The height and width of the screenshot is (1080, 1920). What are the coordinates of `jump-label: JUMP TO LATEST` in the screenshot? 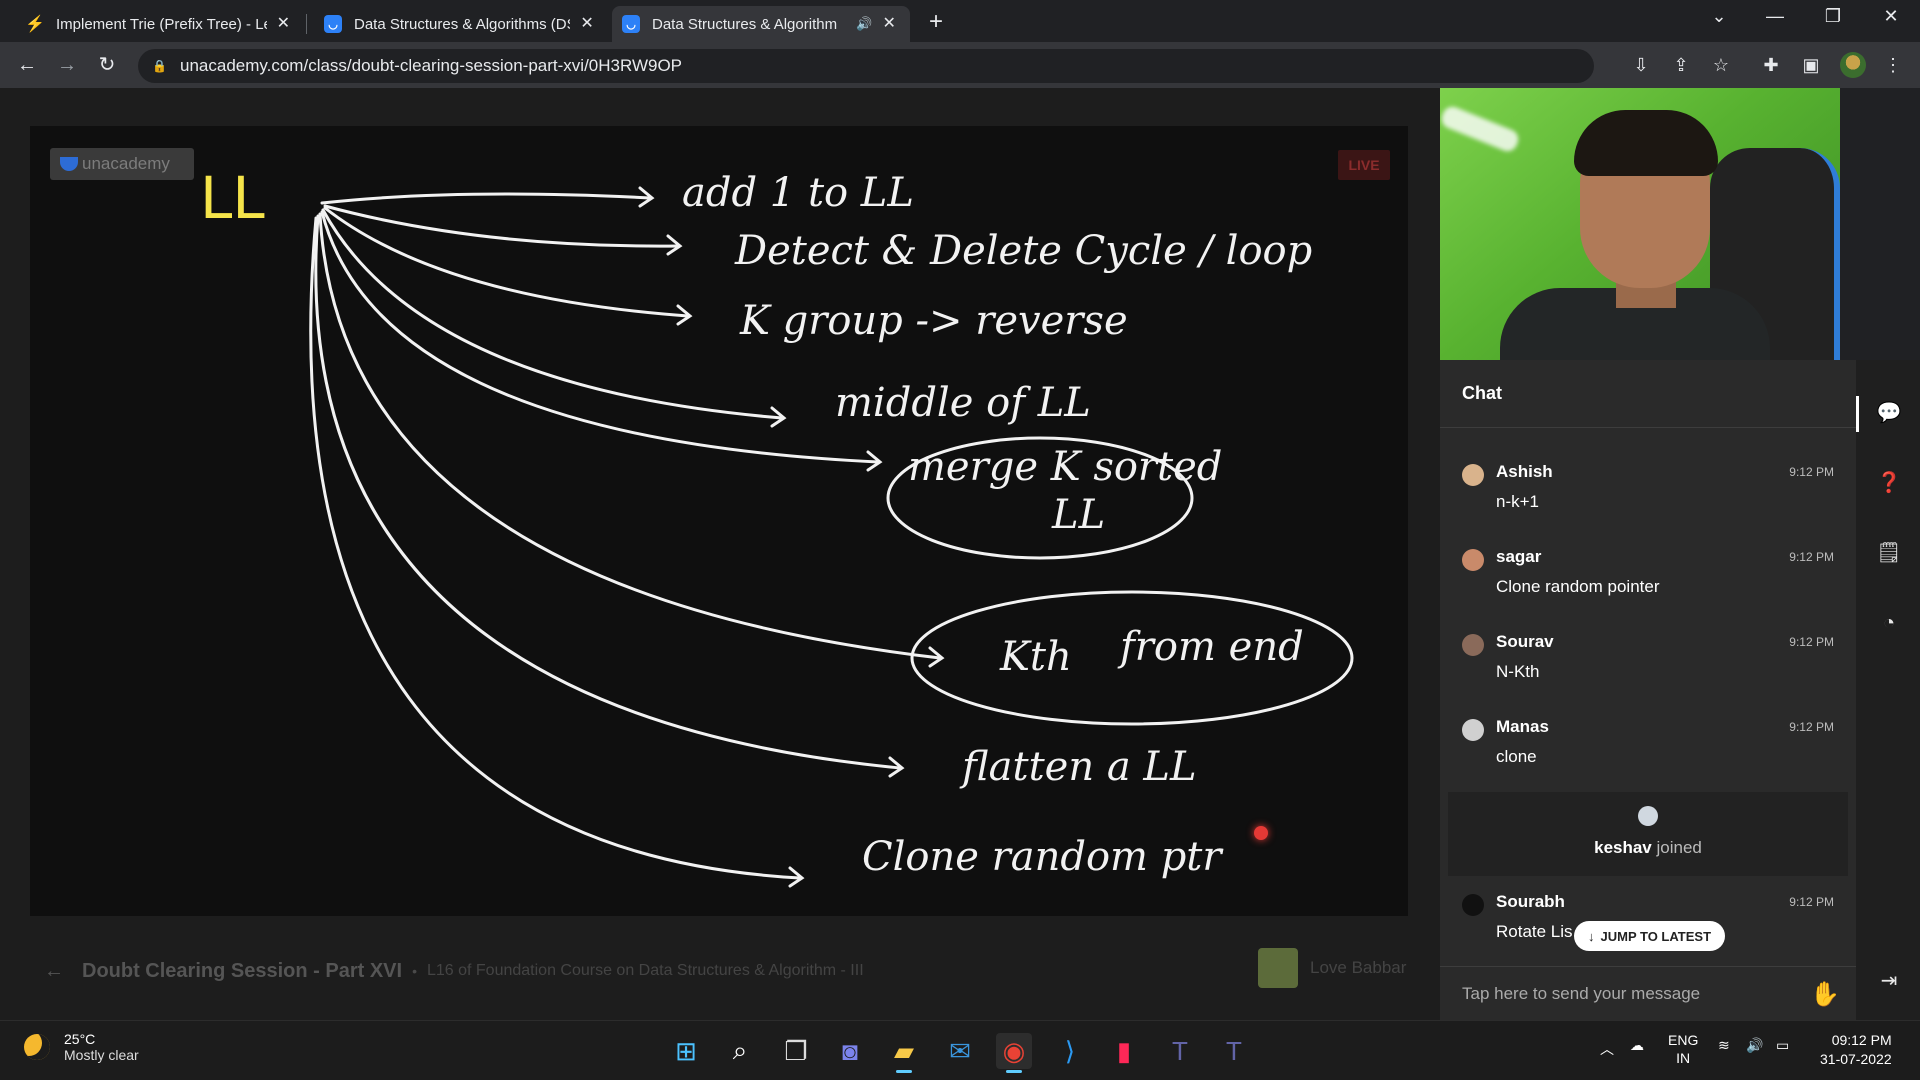 It's located at (1656, 936).